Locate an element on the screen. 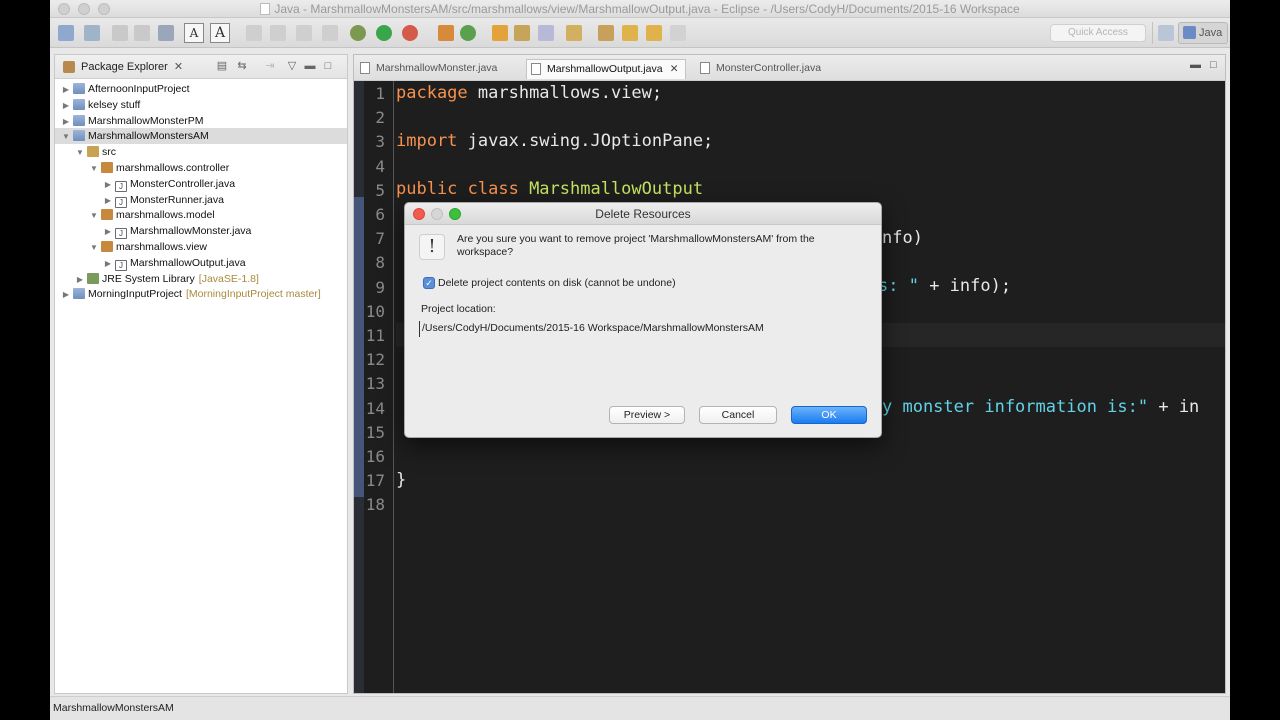 Image resolution: width=1280 pixels, height=720 pixels. delete-contents-checkbox: ✓ is located at coordinates (429, 283).